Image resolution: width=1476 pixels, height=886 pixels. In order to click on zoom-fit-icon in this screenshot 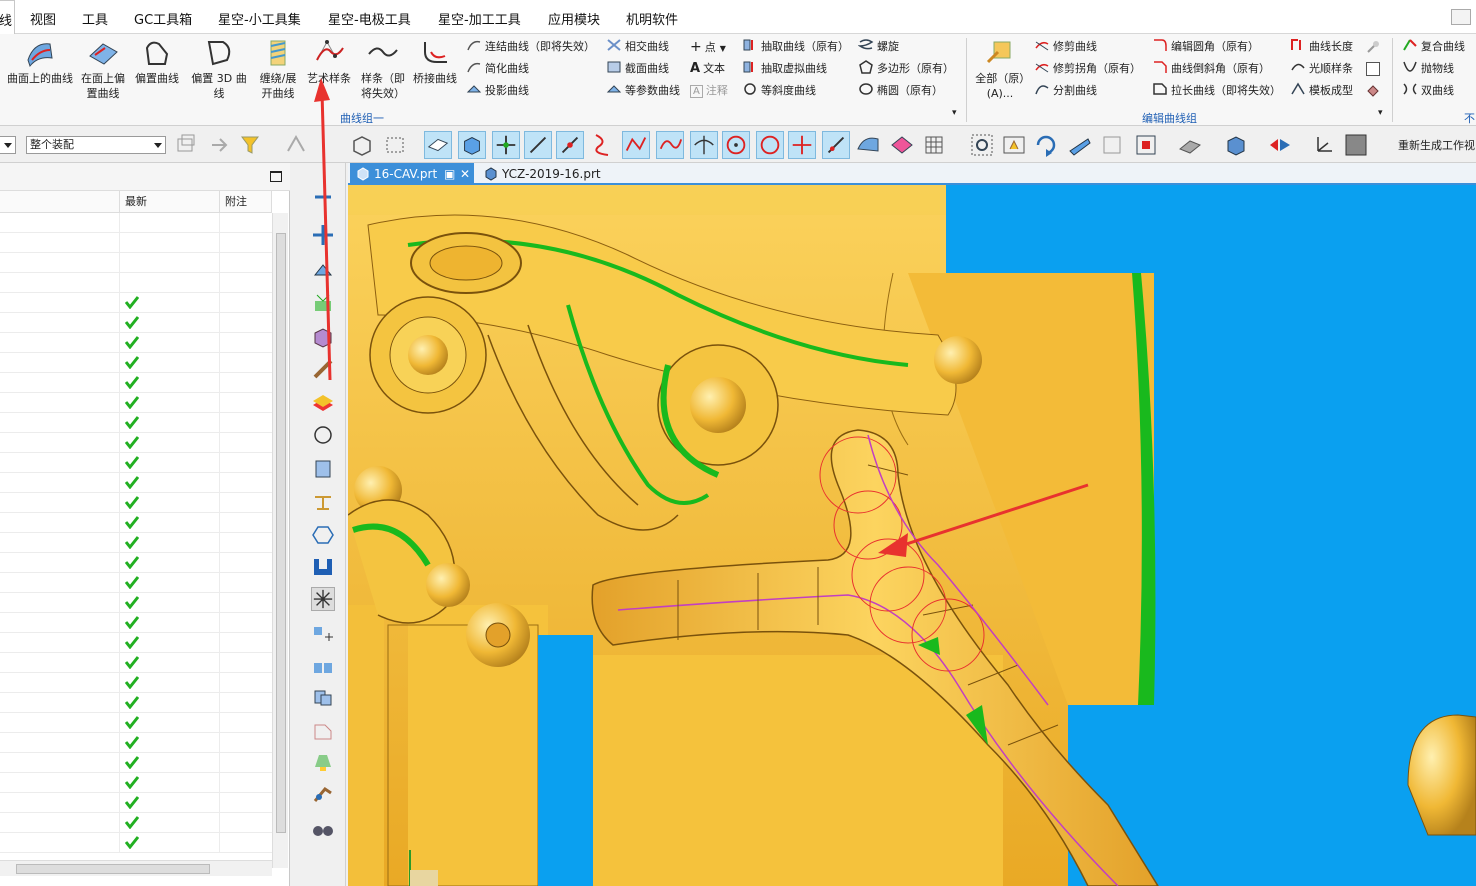, I will do `click(982, 145)`.